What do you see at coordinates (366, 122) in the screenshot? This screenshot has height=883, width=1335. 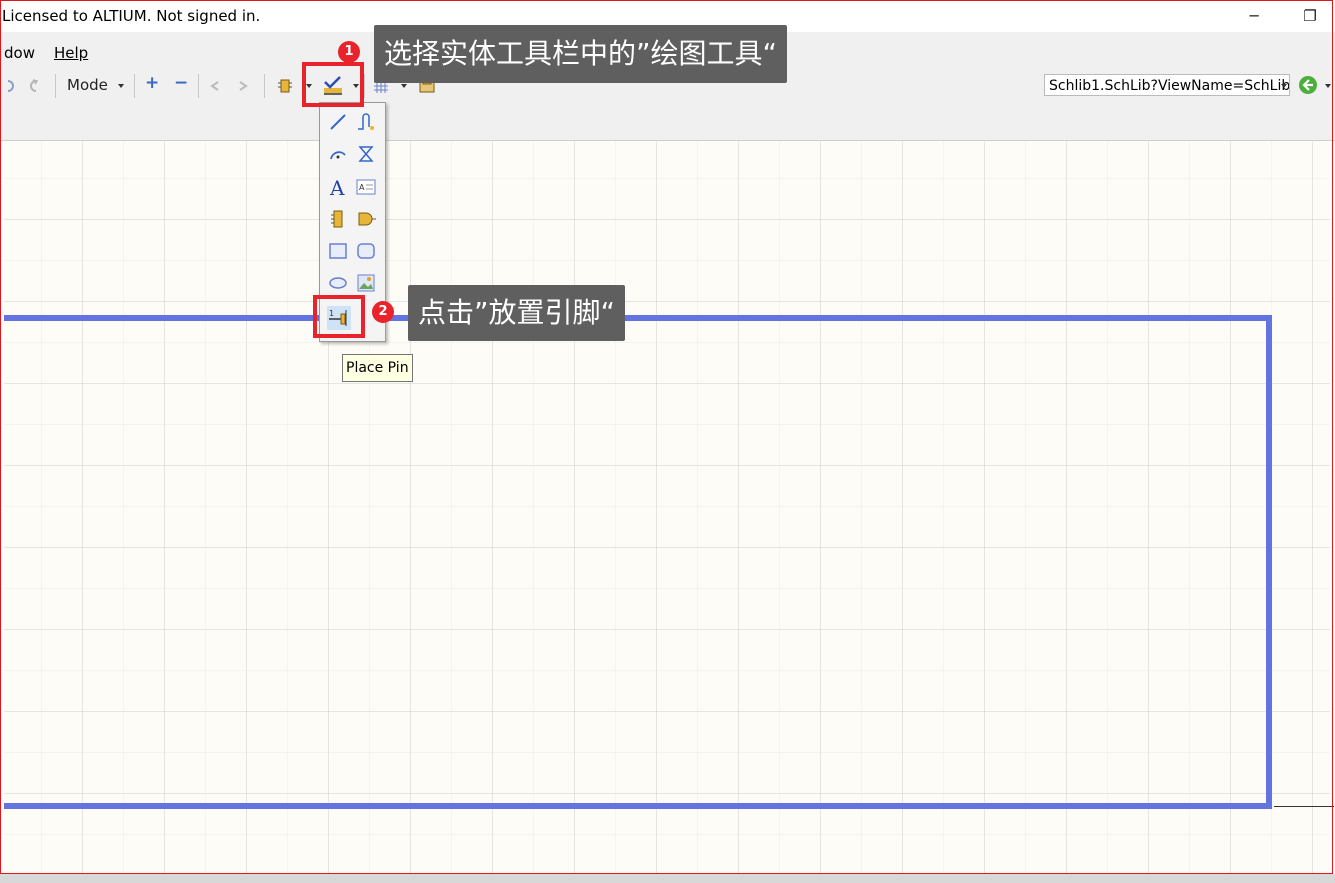 I see `bezier-tool-icon` at bounding box center [366, 122].